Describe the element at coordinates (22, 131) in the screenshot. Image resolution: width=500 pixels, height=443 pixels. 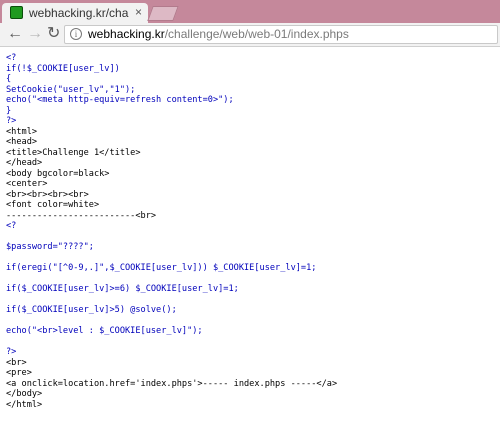
I see `source-line: <html>` at that location.